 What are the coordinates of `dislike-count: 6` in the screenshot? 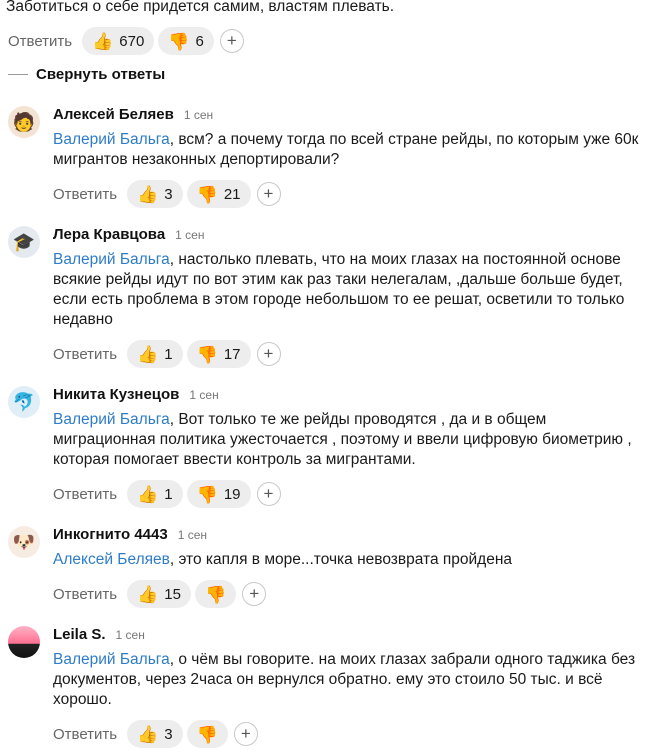 It's located at (199, 41).